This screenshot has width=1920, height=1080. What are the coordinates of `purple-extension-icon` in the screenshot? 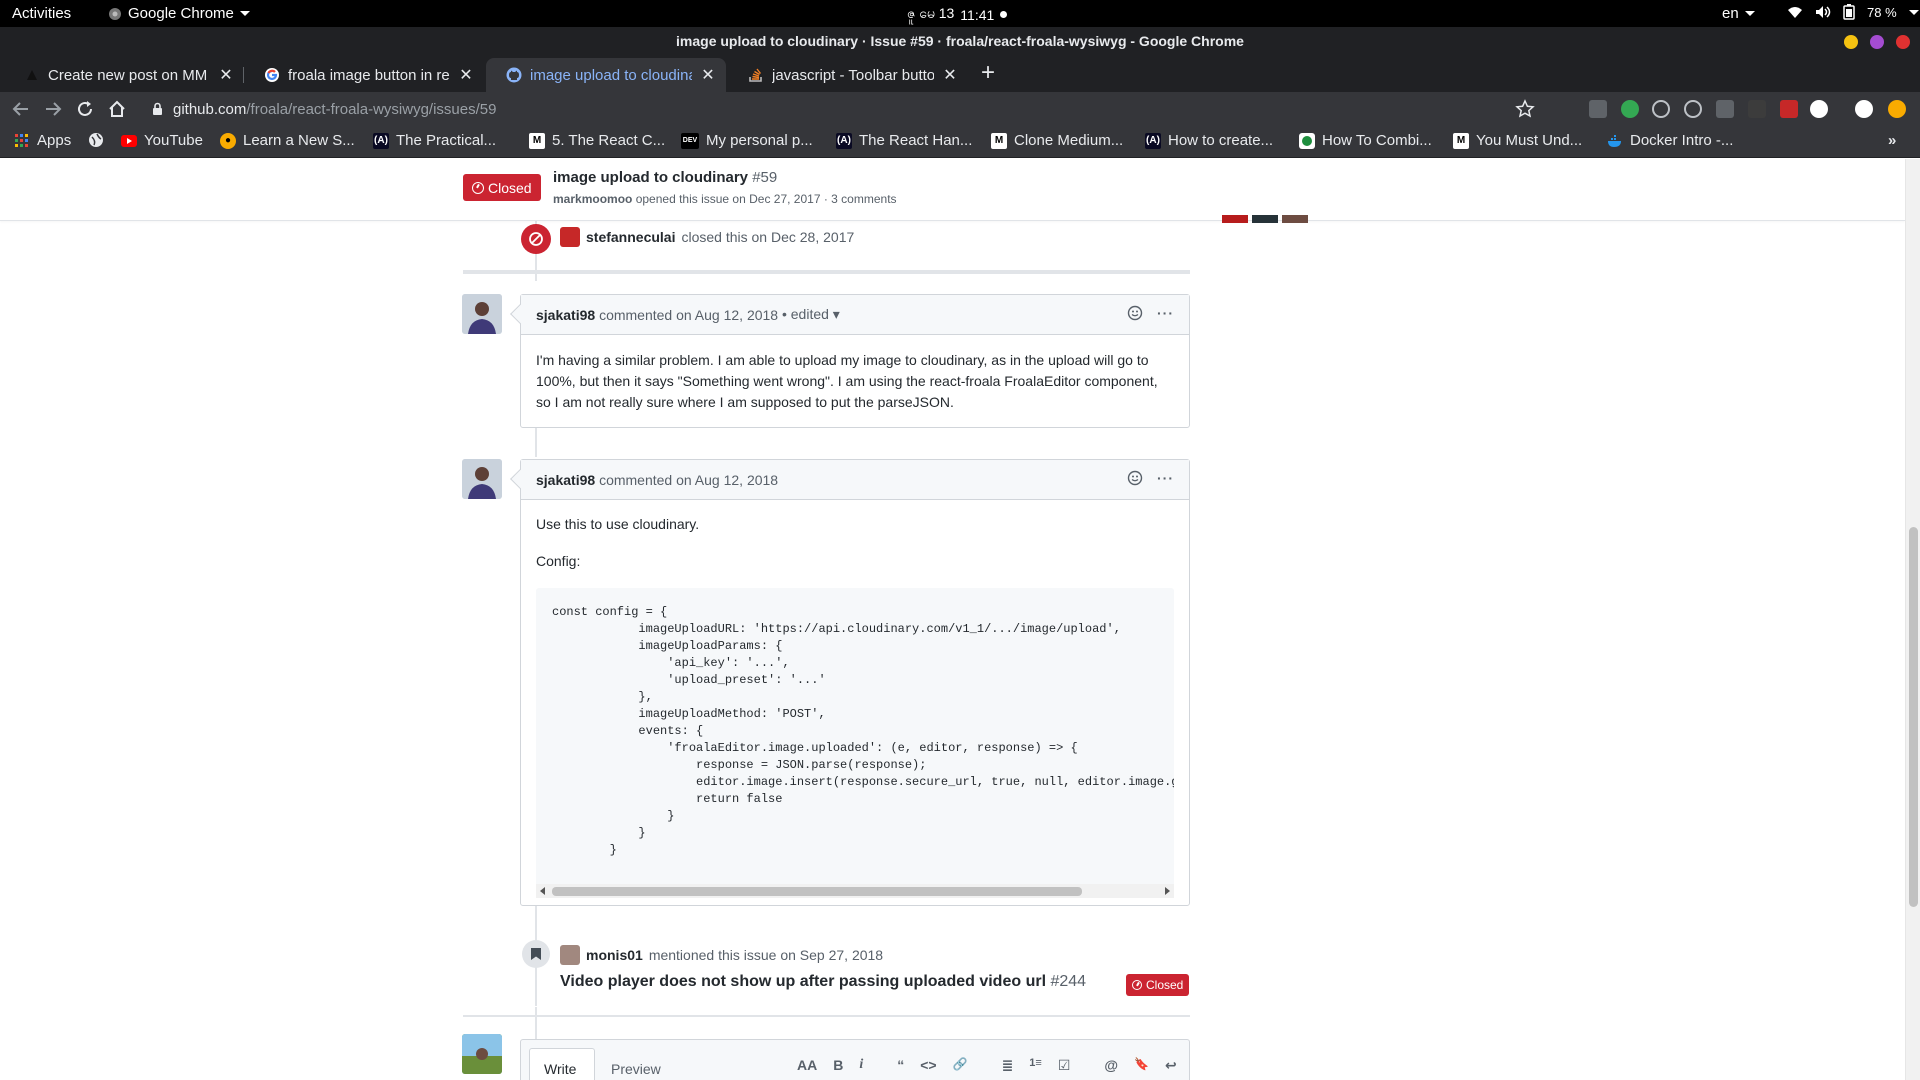 It's located at (1819, 109).